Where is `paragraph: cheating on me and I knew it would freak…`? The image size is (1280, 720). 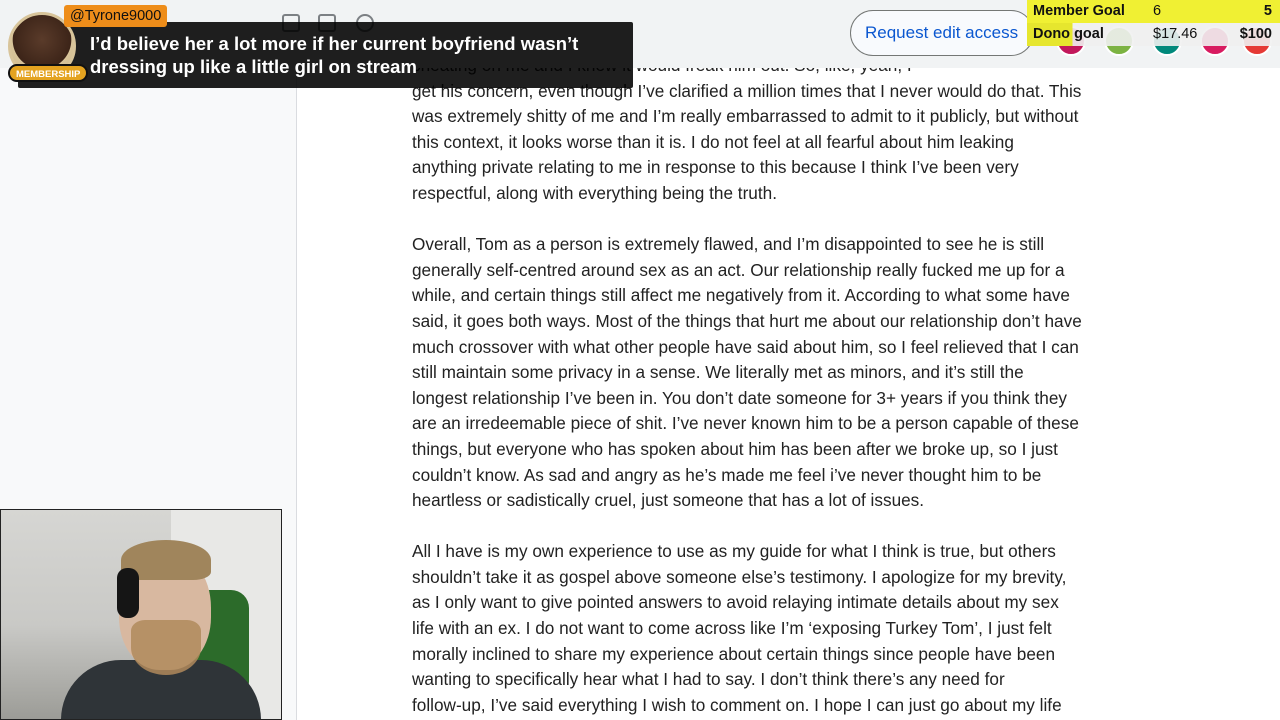 paragraph: cheating on me and I knew it would freak… is located at coordinates (747, 135).